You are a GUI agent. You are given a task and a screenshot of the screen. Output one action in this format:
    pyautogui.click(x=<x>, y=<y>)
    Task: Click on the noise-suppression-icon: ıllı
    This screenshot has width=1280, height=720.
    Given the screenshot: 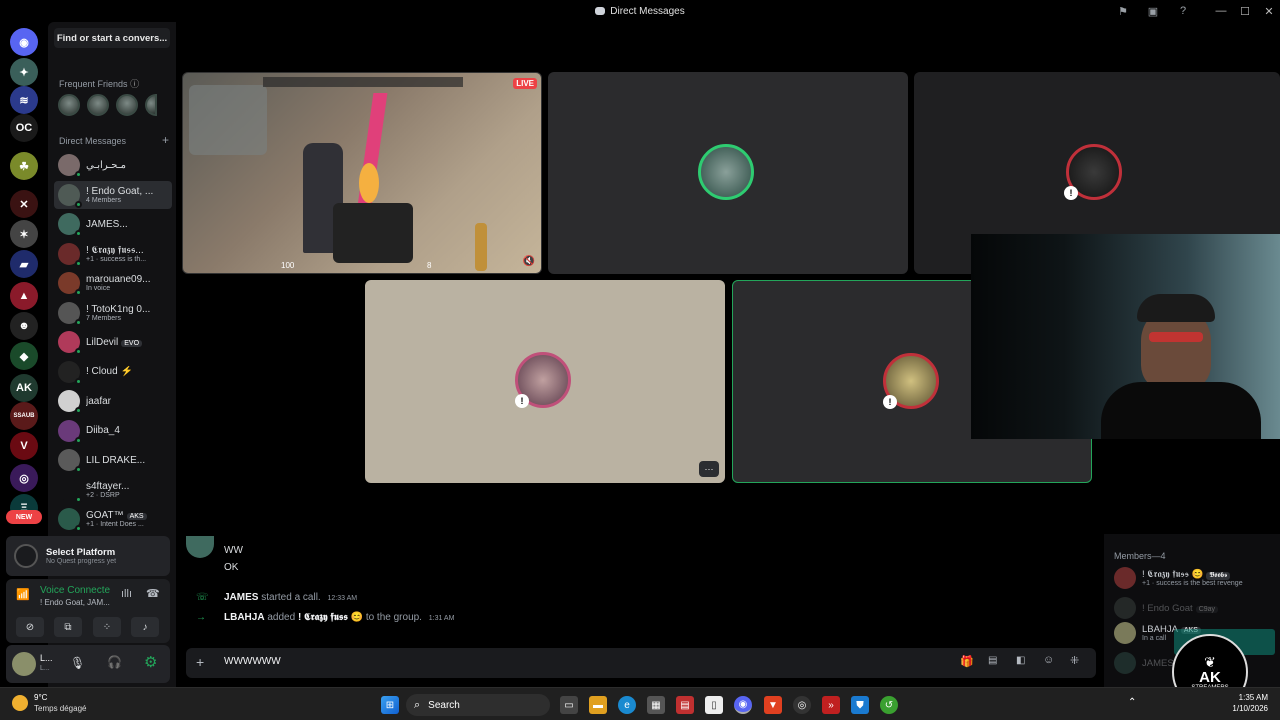 What is the action you would take?
    pyautogui.click(x=126, y=594)
    